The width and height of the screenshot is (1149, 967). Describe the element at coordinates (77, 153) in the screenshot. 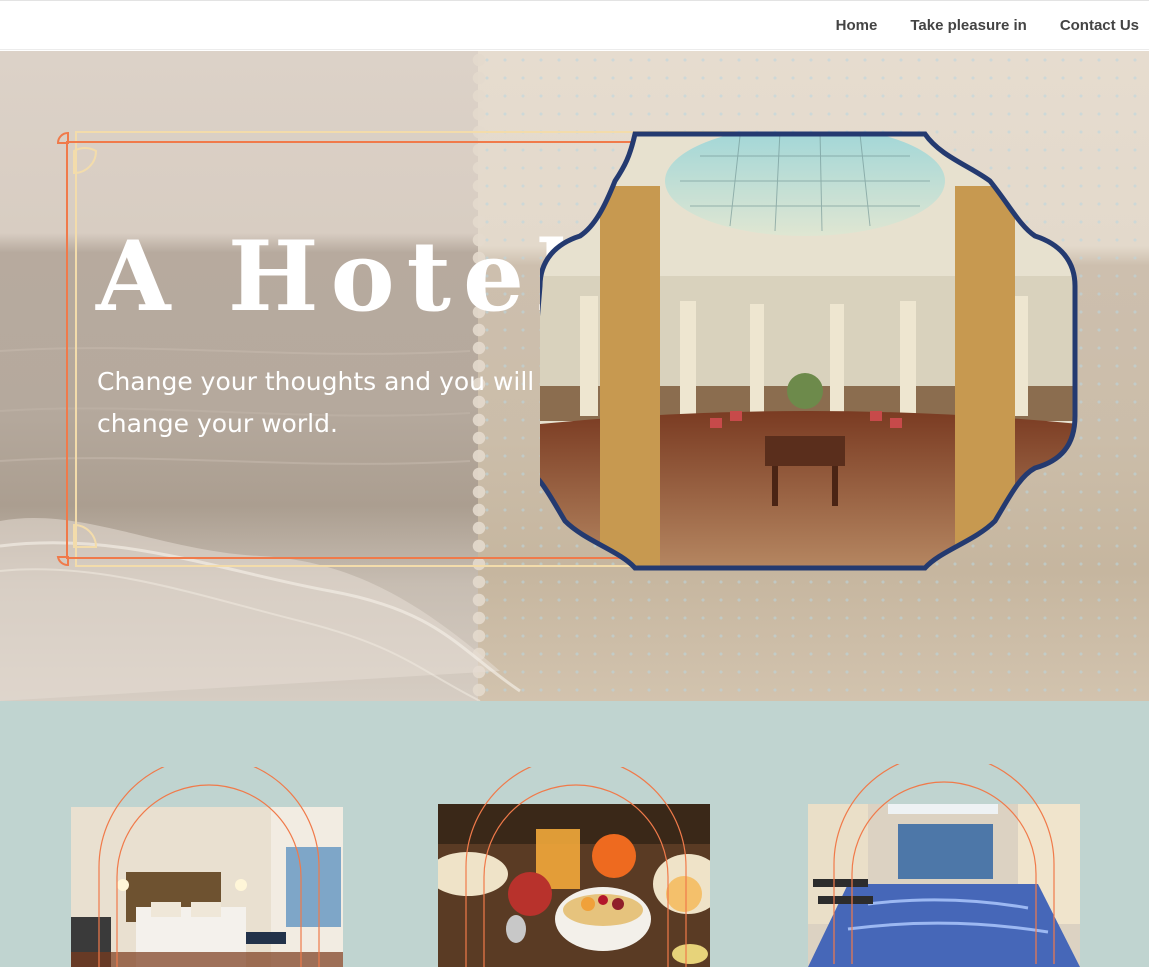

I see `corner-ornament-top-icon` at that location.